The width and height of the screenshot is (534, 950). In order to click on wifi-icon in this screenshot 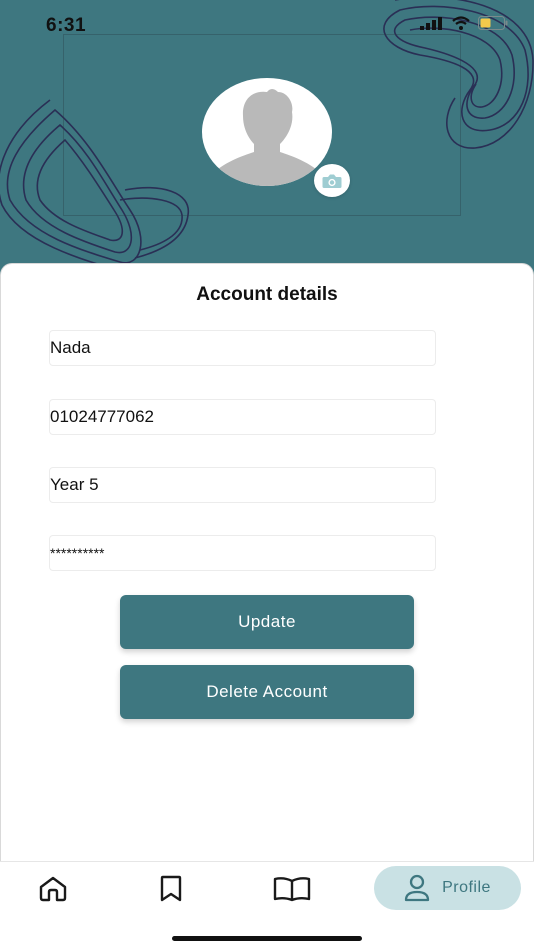, I will do `click(461, 23)`.